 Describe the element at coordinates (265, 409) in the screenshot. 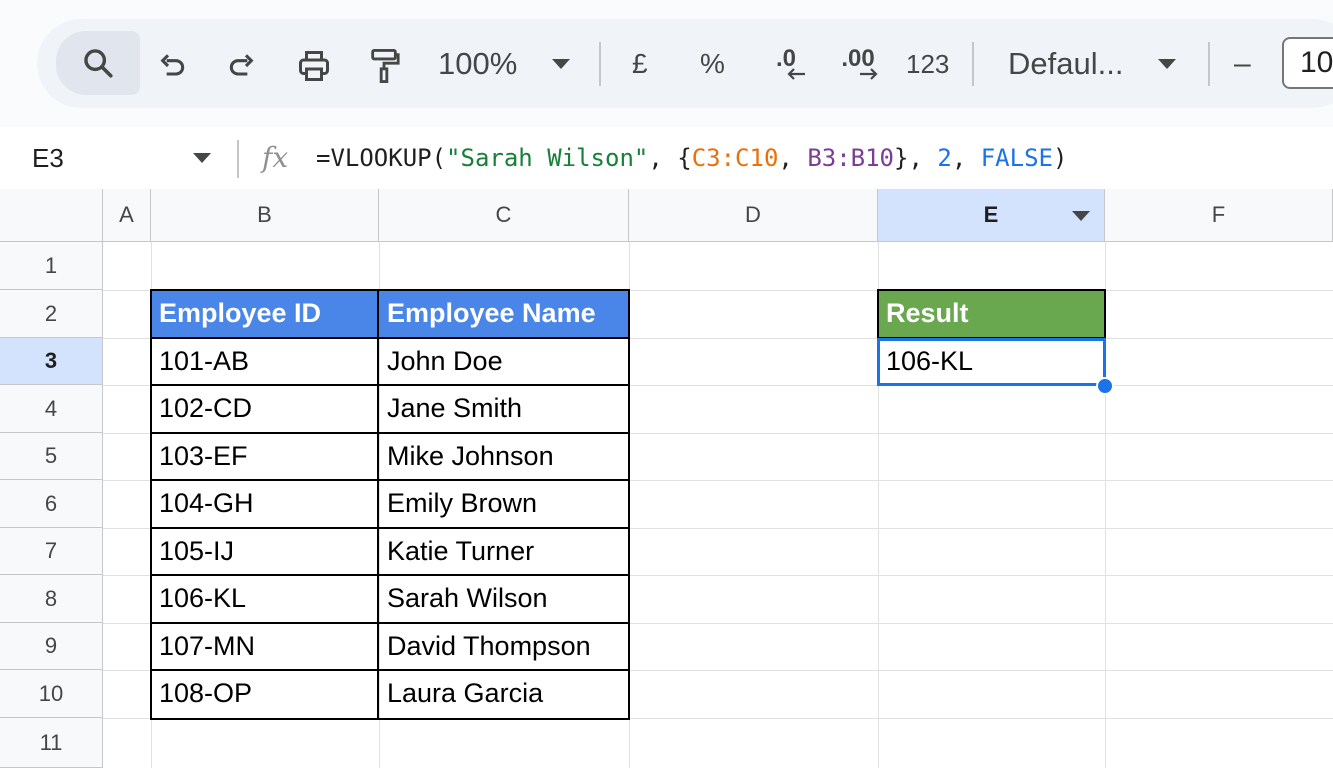

I see `cell-b4: 102-CD` at that location.